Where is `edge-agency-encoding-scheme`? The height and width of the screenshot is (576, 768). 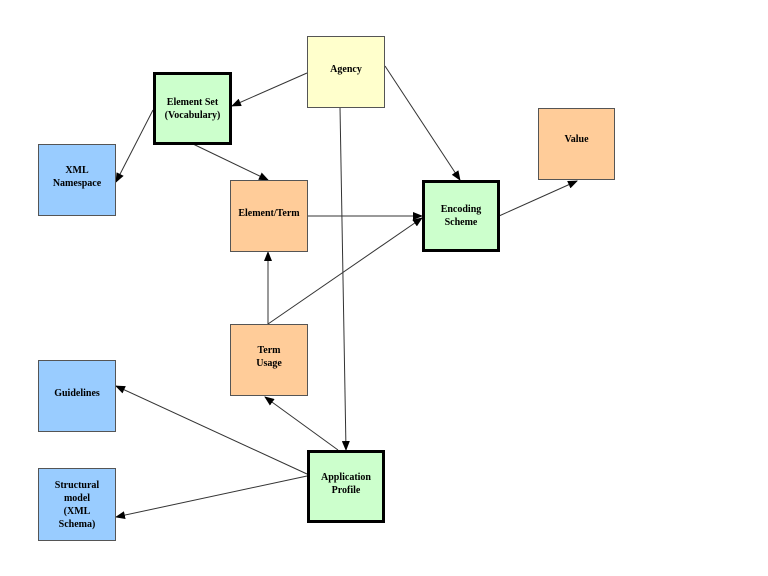 edge-agency-encoding-scheme is located at coordinates (422, 123).